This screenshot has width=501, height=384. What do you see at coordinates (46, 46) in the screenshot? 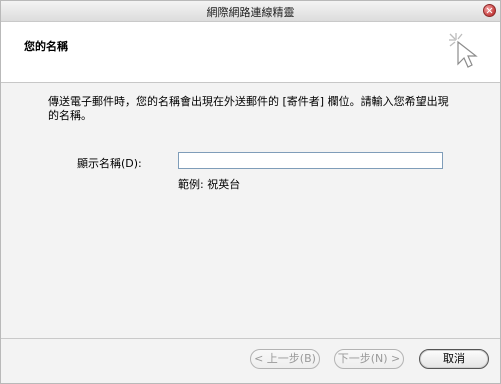
I see `page-title: 您的名稱` at bounding box center [46, 46].